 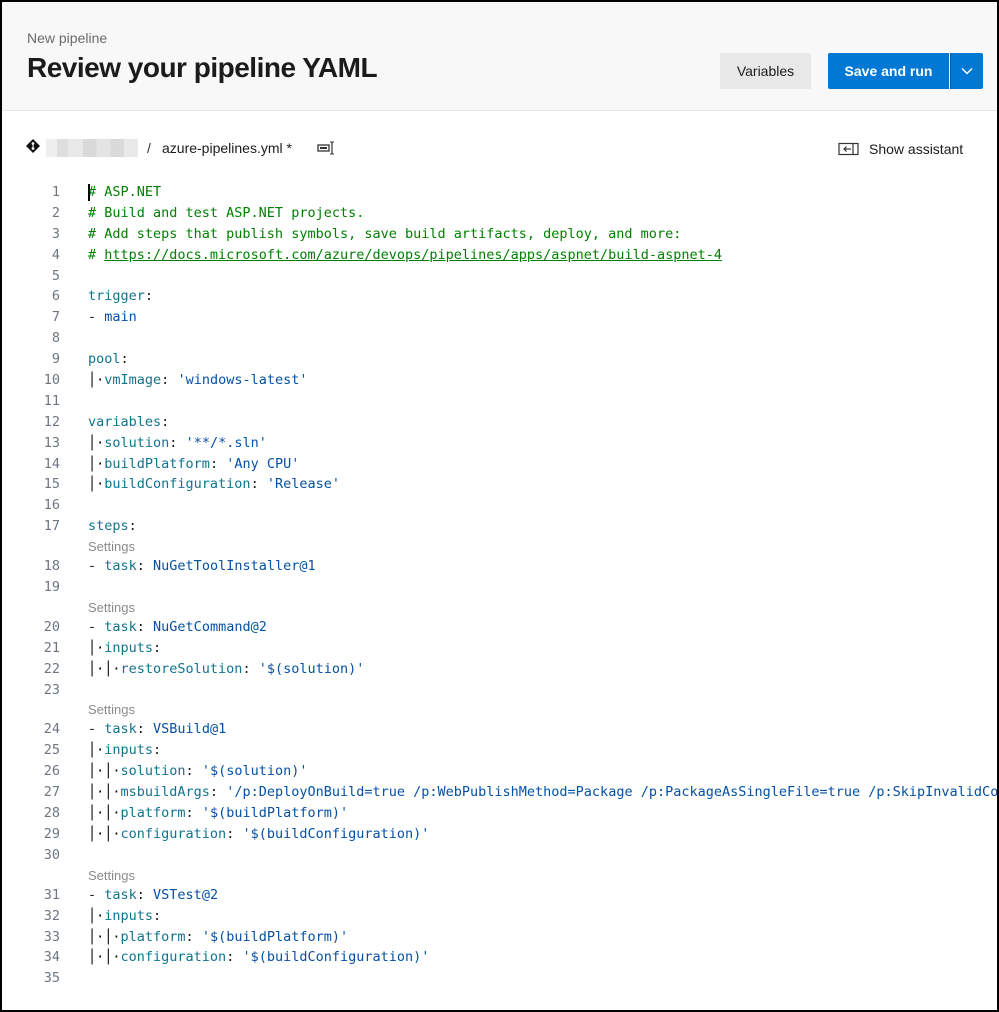 I want to click on token-str: '$(solution)', so click(x=311, y=668).